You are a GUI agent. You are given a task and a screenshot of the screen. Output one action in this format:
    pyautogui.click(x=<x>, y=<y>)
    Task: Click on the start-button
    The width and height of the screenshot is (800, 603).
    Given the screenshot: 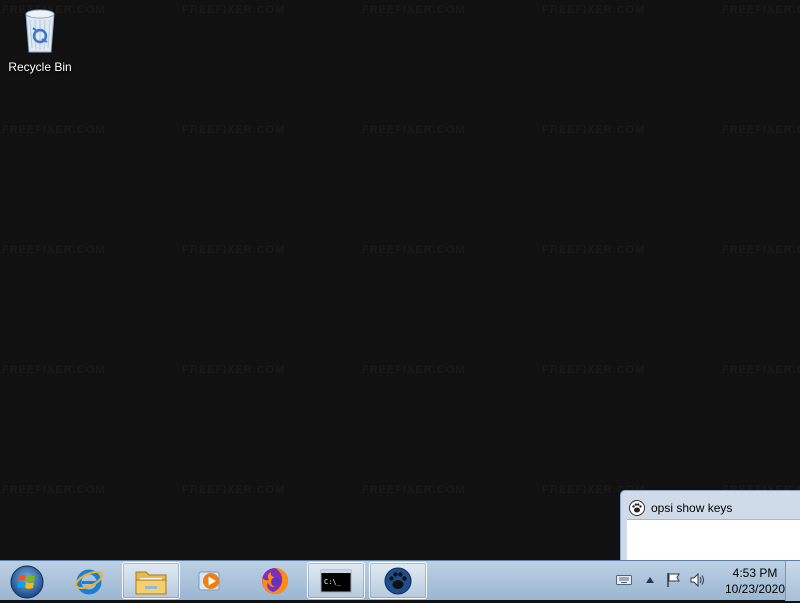 What is the action you would take?
    pyautogui.click(x=27, y=581)
    